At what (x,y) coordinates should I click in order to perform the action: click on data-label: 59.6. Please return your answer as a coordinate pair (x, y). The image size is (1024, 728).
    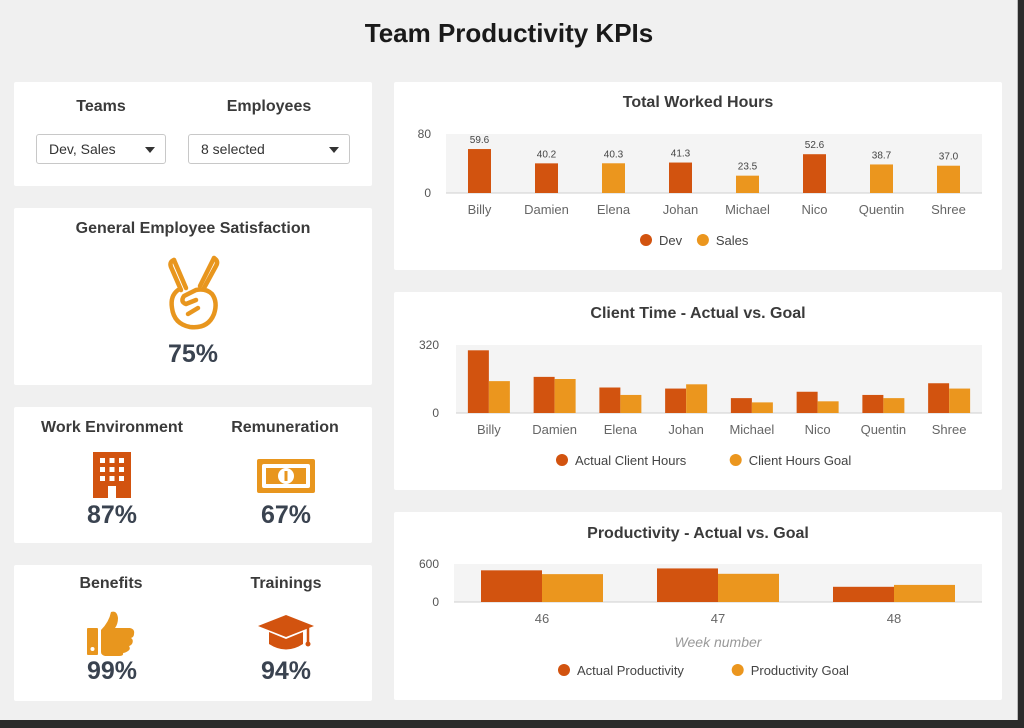
    Looking at the image, I should click on (480, 140).